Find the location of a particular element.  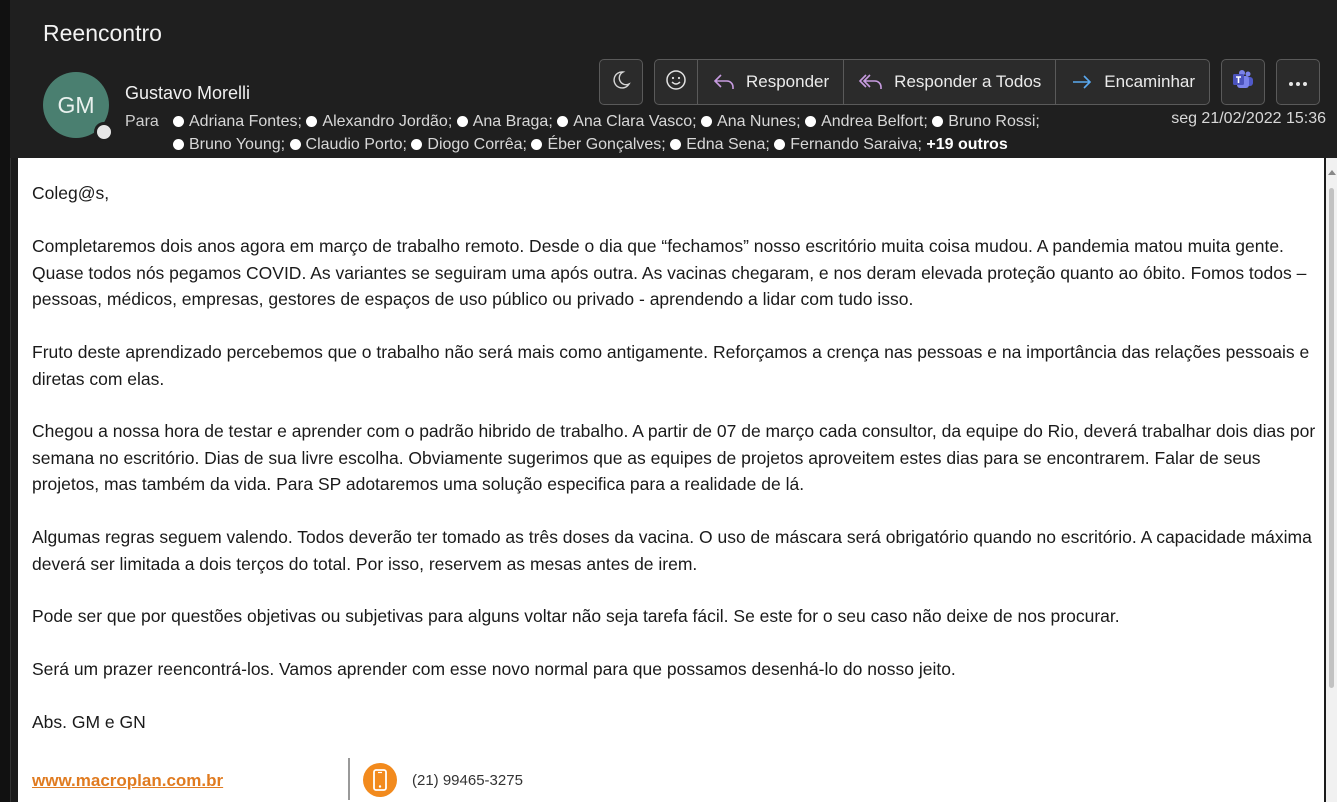

dark-mode-toggle-button is located at coordinates (621, 82).